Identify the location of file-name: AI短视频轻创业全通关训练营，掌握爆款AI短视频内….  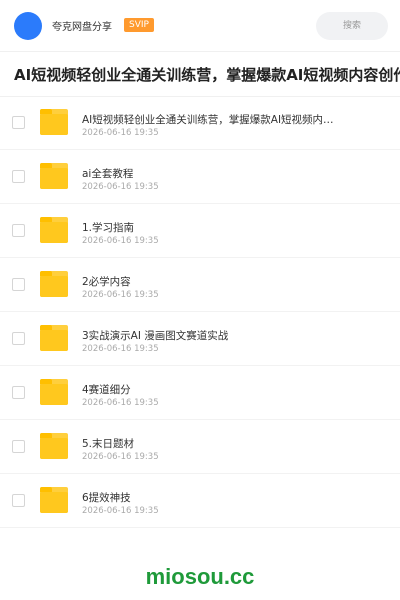
(208, 120).